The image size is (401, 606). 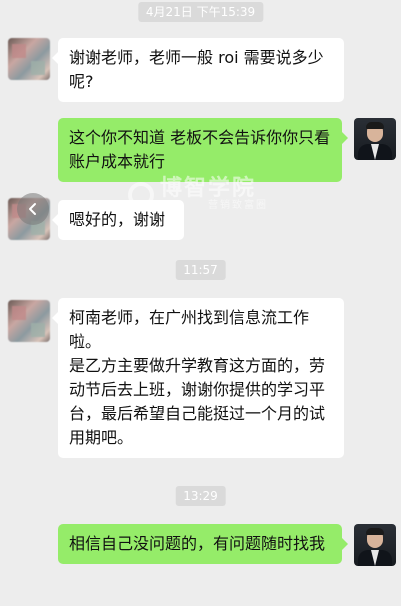 What do you see at coordinates (200, 270) in the screenshot?
I see `timestamp: 11:57` at bounding box center [200, 270].